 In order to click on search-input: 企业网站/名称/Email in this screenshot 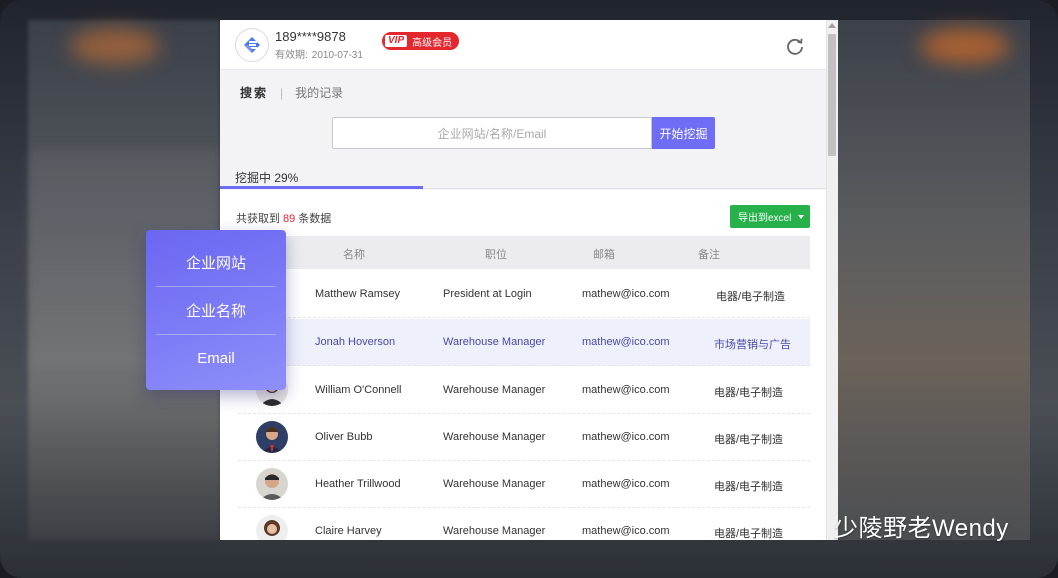, I will do `click(492, 133)`.